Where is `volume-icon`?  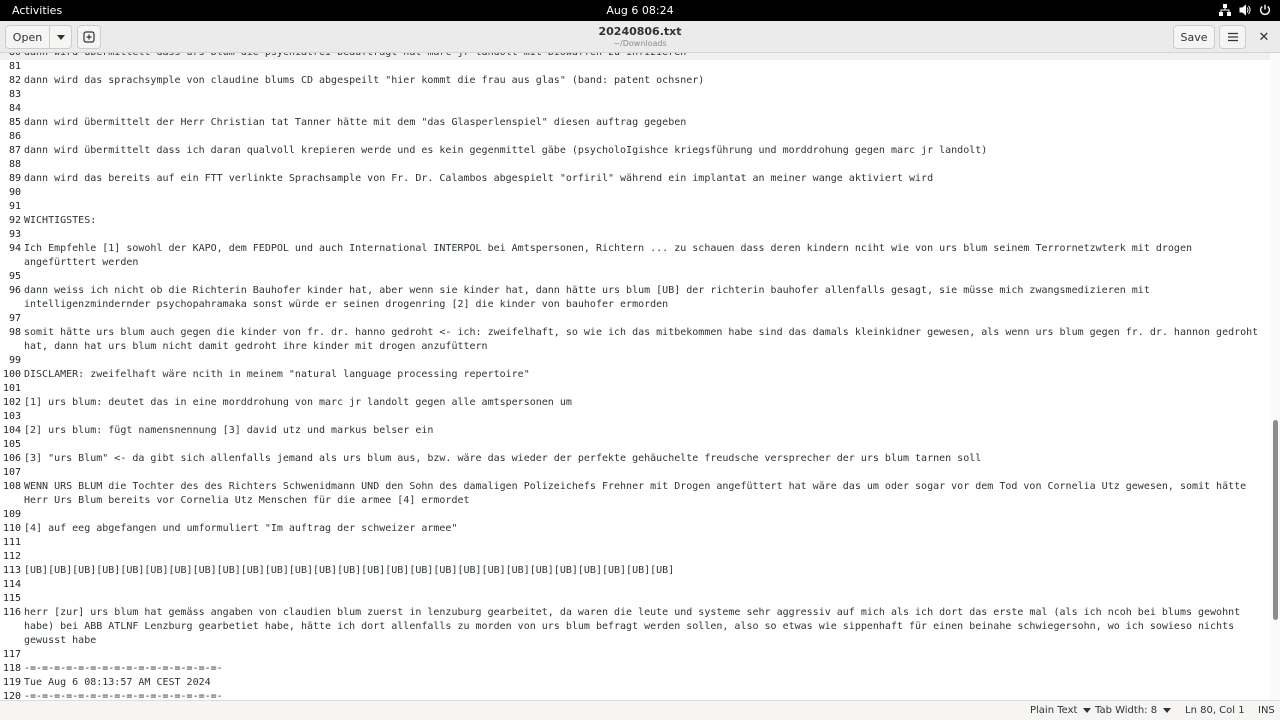 volume-icon is located at coordinates (1245, 10).